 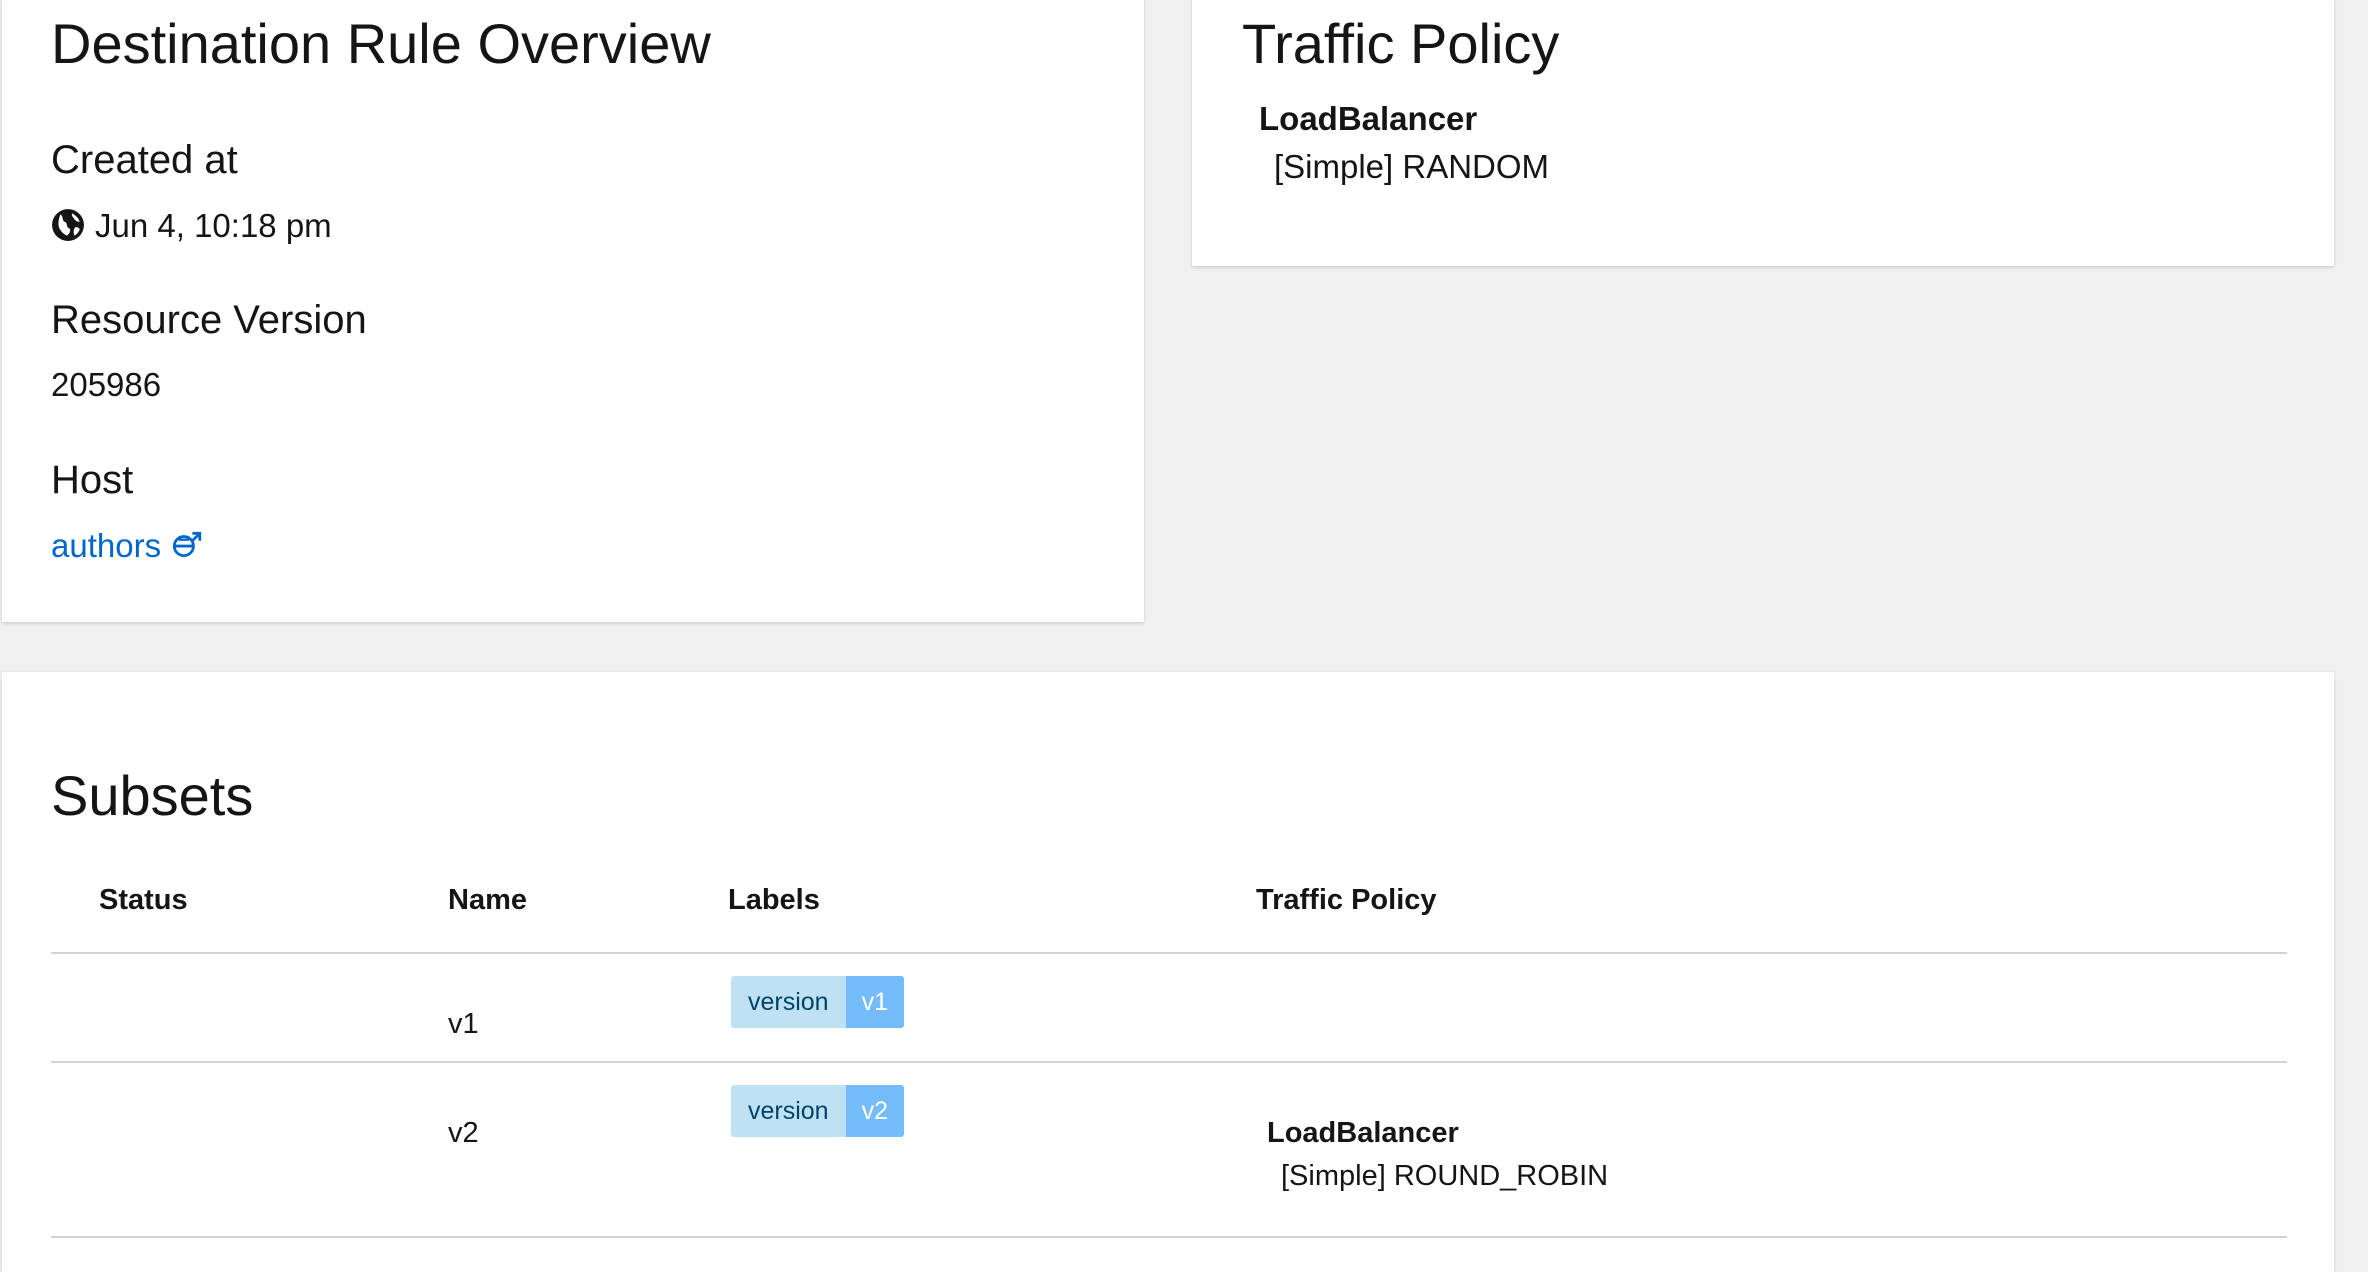 I want to click on label-value: v2, so click(x=874, y=1111).